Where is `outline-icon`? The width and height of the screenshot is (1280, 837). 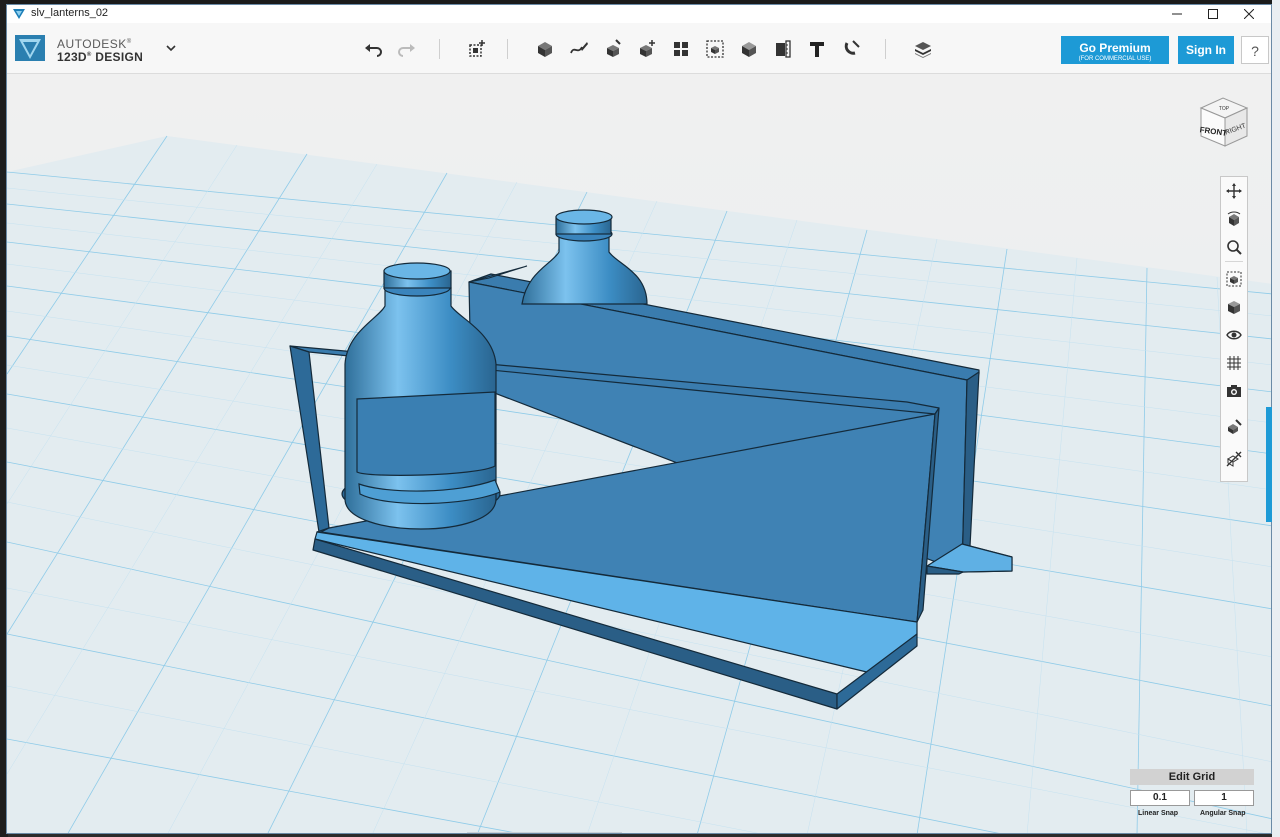 outline-icon is located at coordinates (1234, 459).